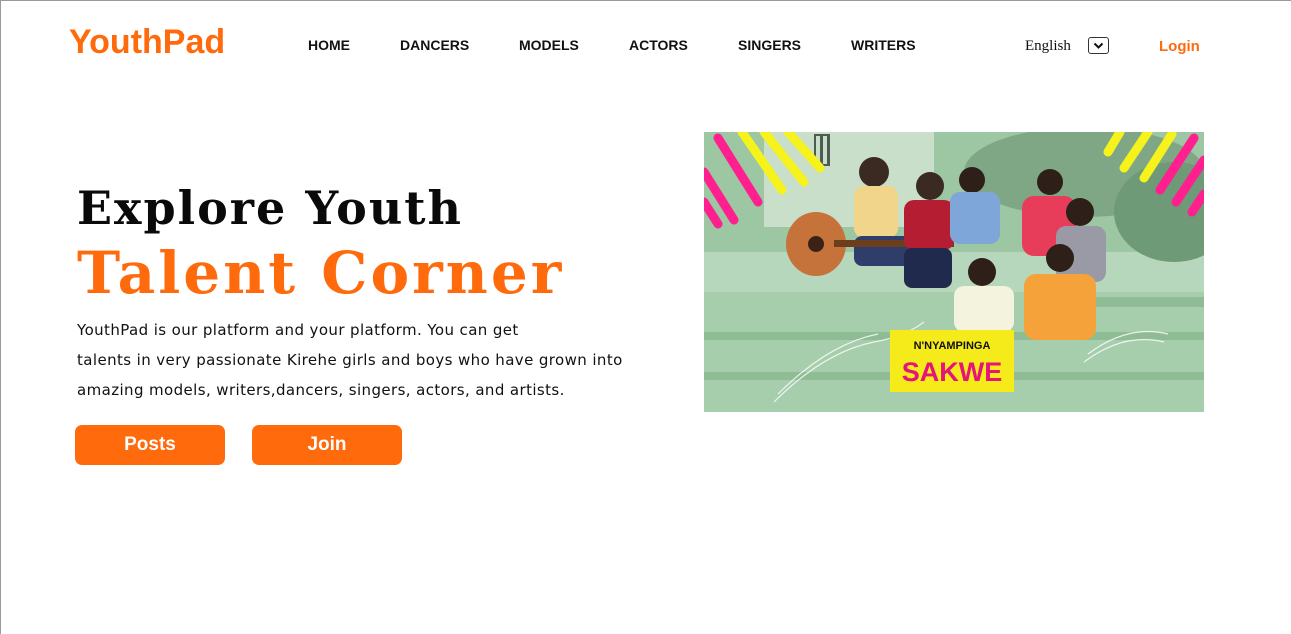 This screenshot has height=634, width=1291. Describe the element at coordinates (952, 372) in the screenshot. I see `badge-line2: SAKWE` at that location.